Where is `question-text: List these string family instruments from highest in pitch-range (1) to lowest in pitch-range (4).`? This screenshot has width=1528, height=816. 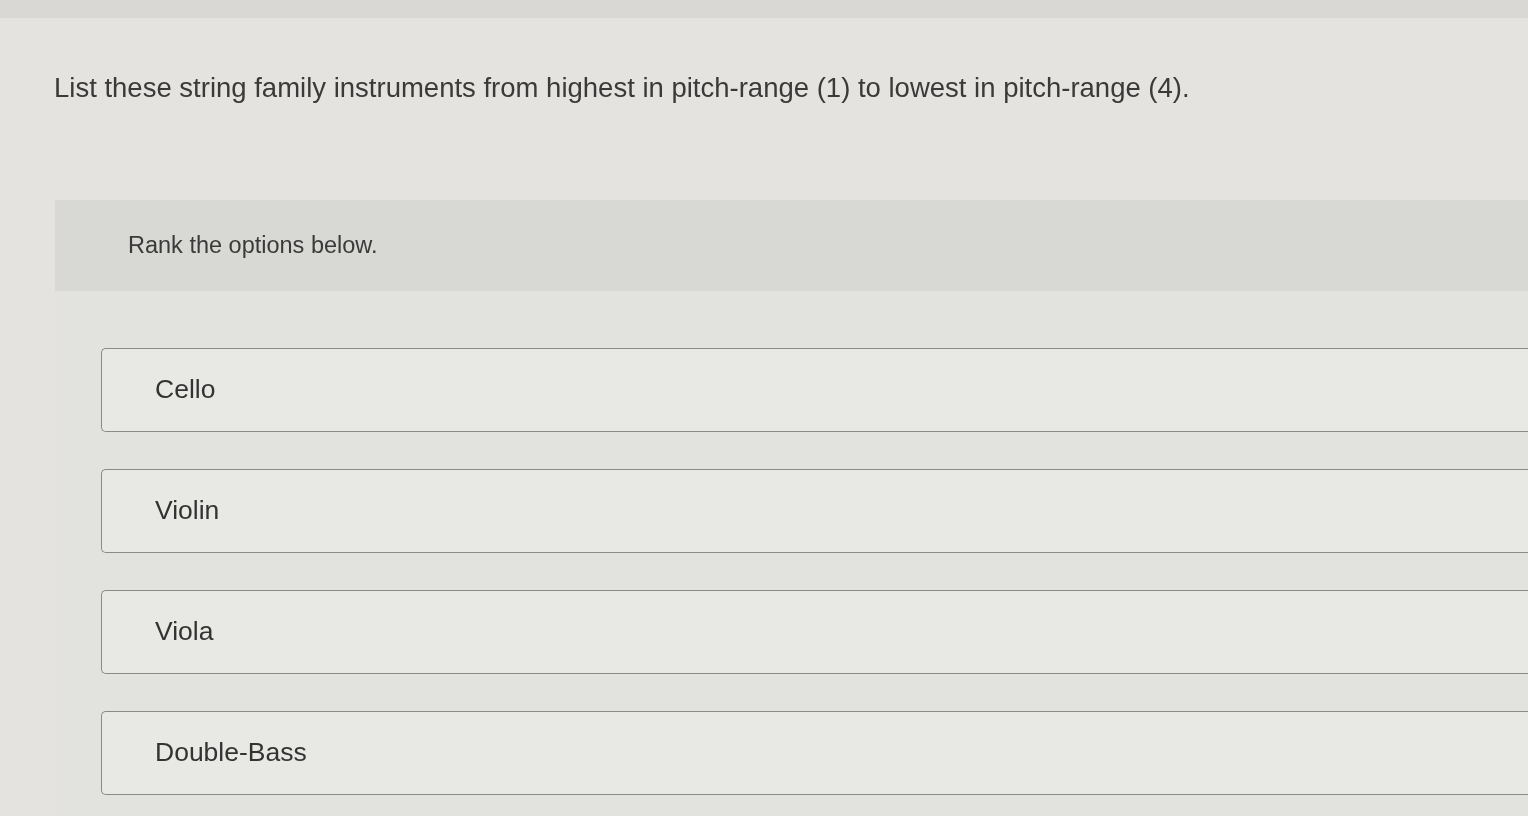
question-text: List these string family instruments from highest in pitch-range (1) to lowest in pitch-range (4). is located at coordinates (622, 88).